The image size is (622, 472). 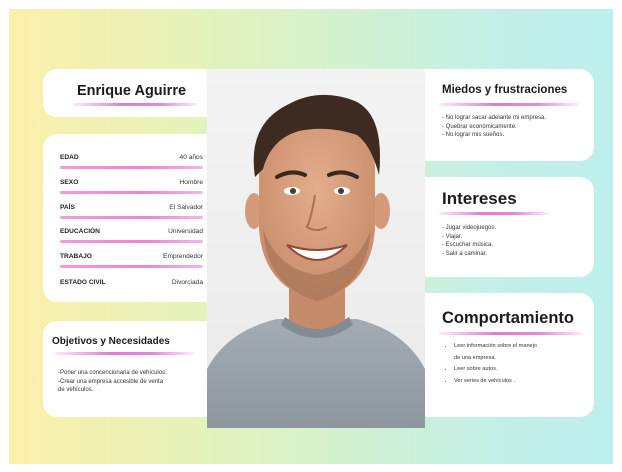 I want to click on detail-value: 40 años, so click(x=191, y=157).